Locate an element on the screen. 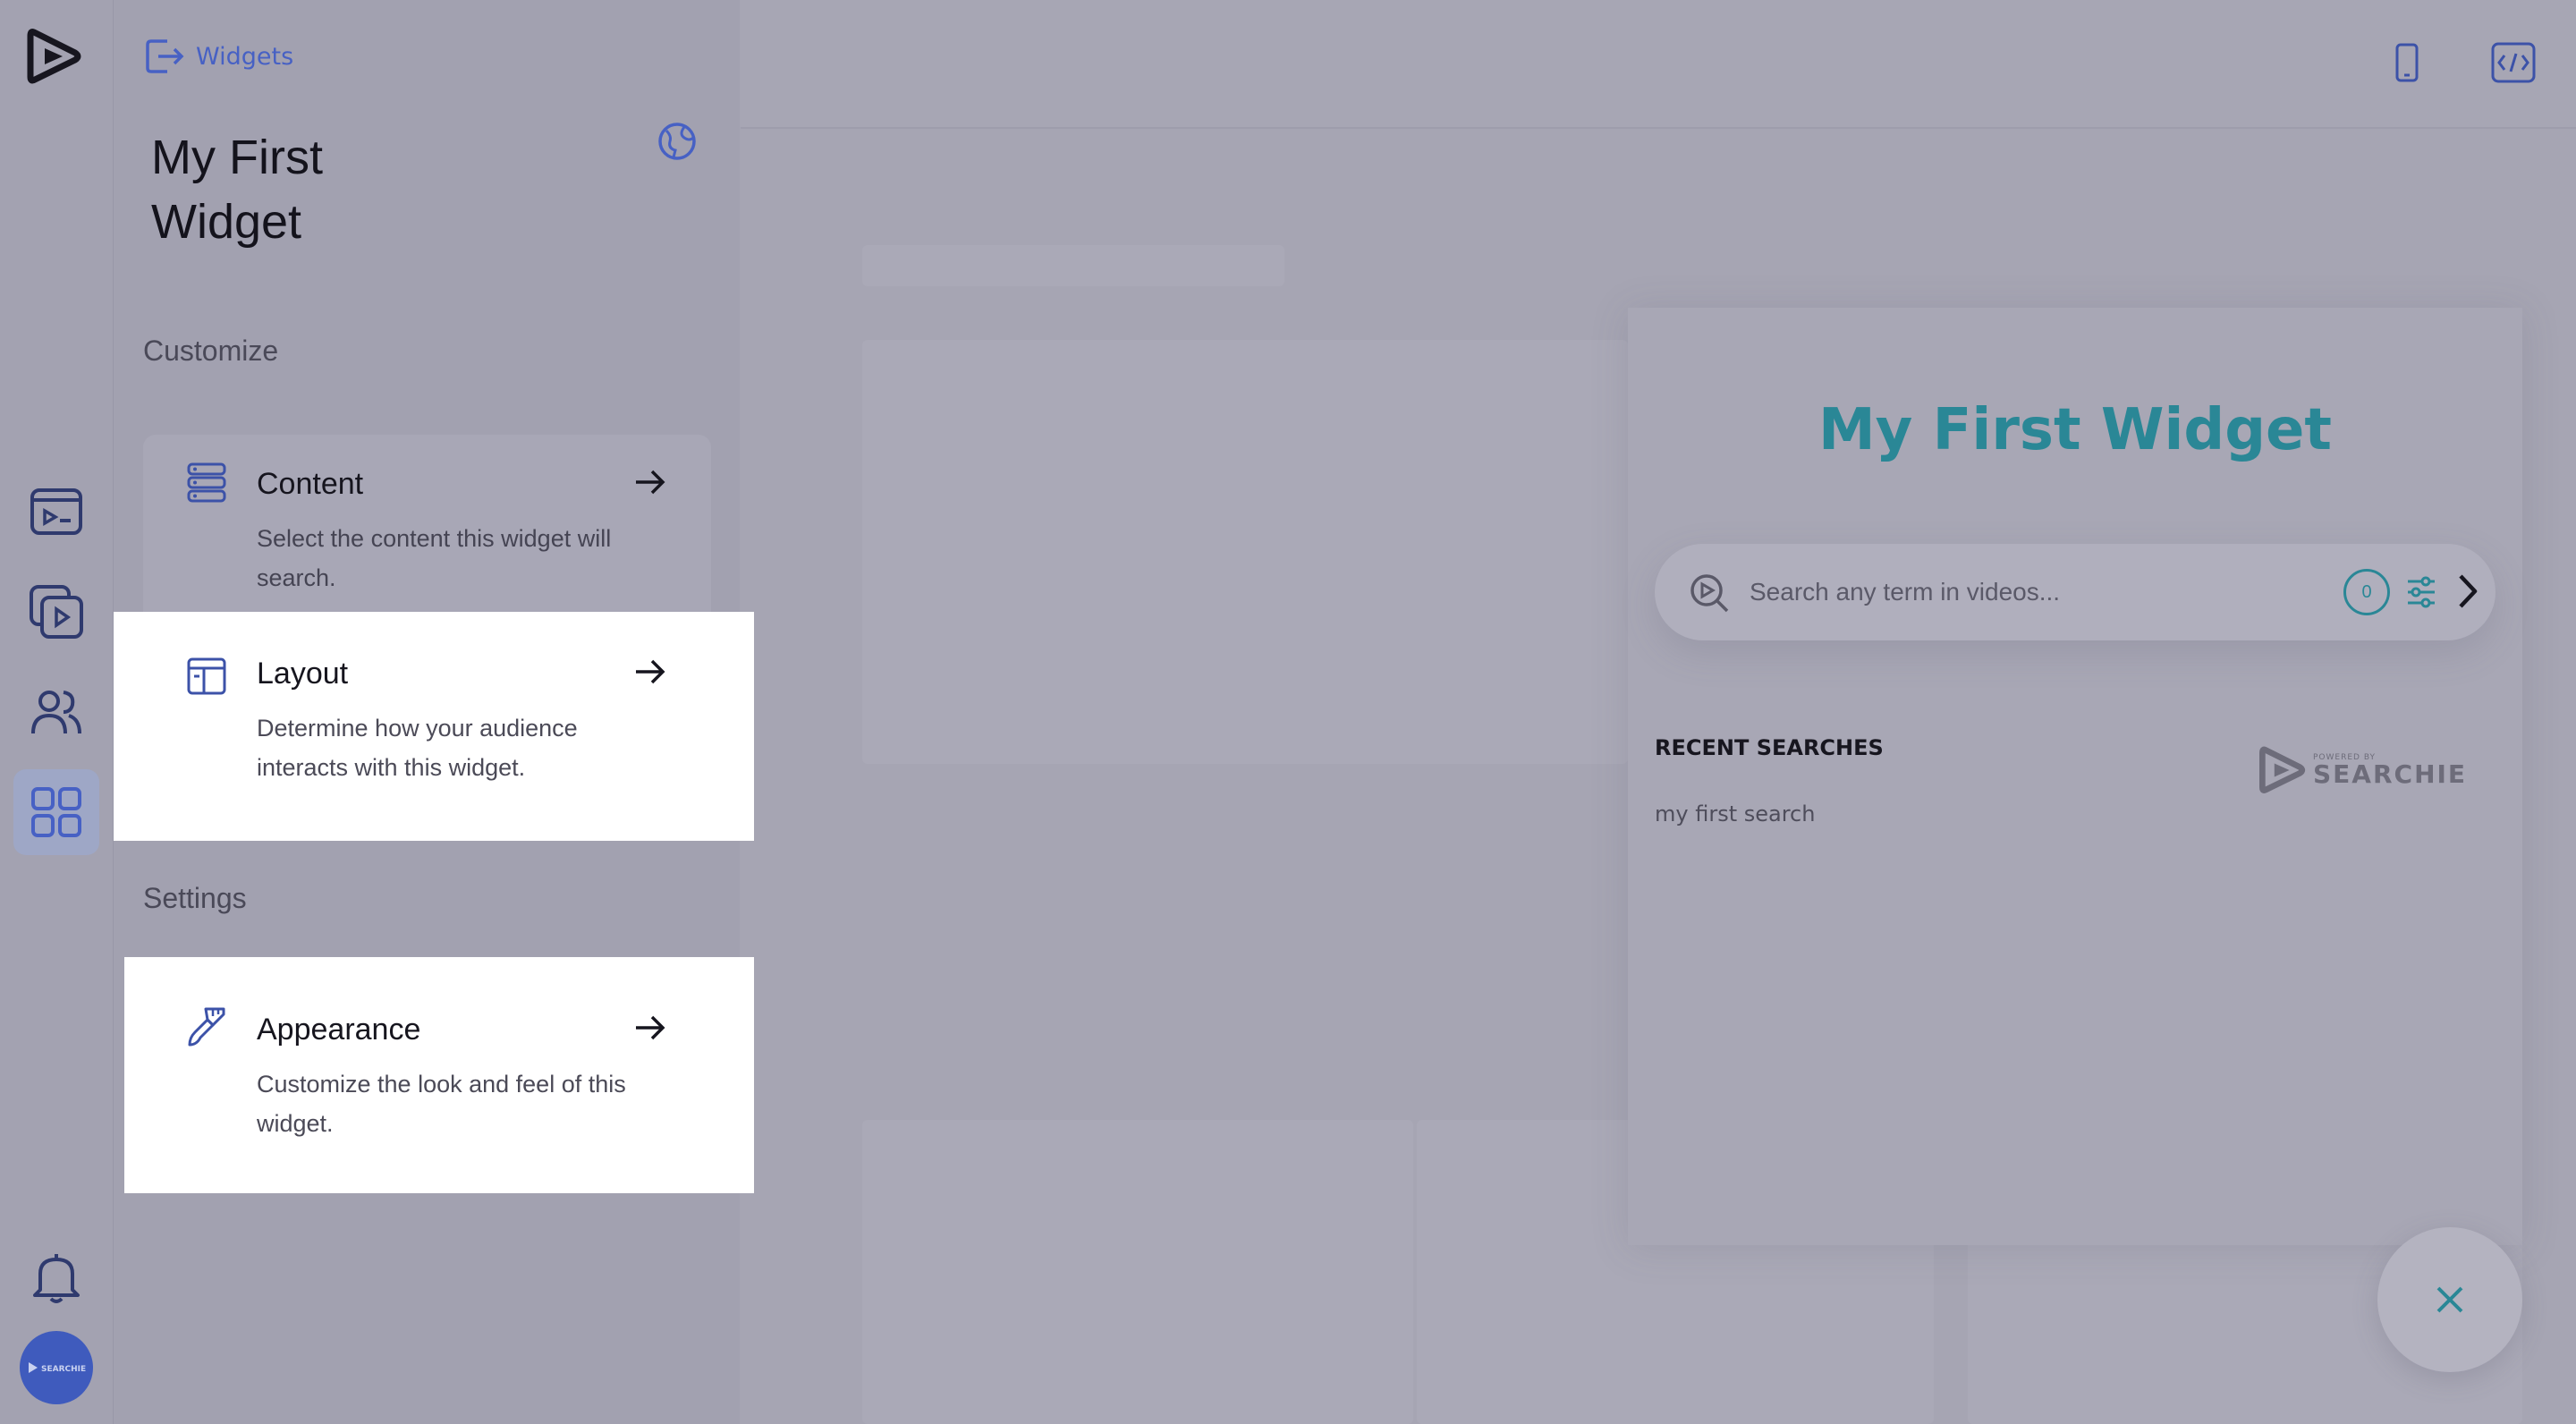  exit-arrow-icon is located at coordinates (165, 56).